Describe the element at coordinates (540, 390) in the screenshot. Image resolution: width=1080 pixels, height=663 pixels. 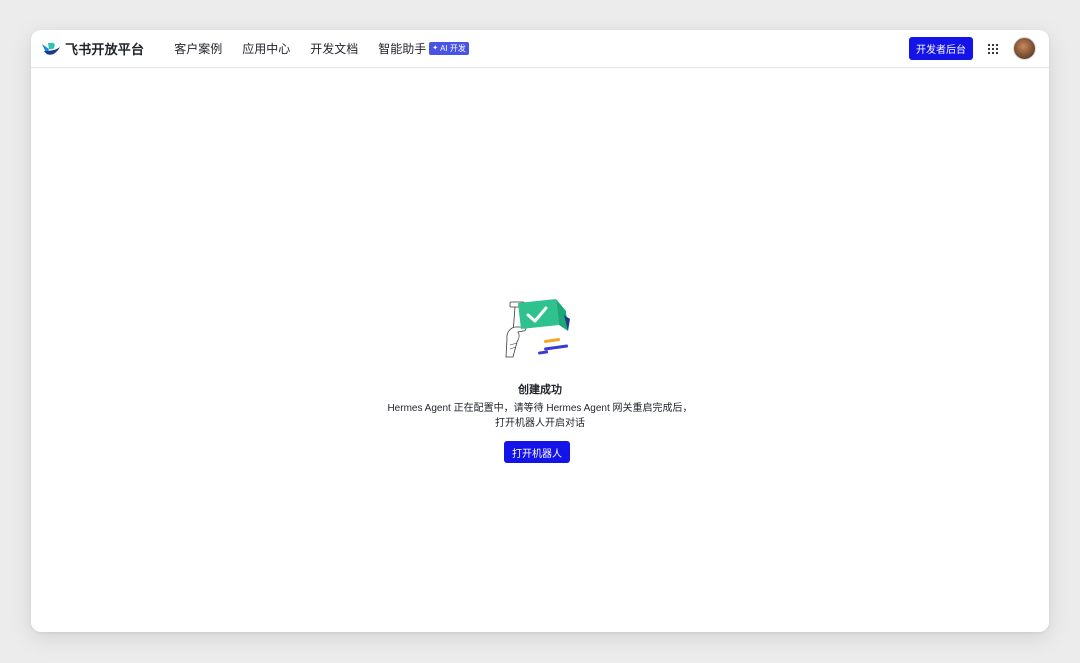
I see `success-title: 创建成功` at that location.